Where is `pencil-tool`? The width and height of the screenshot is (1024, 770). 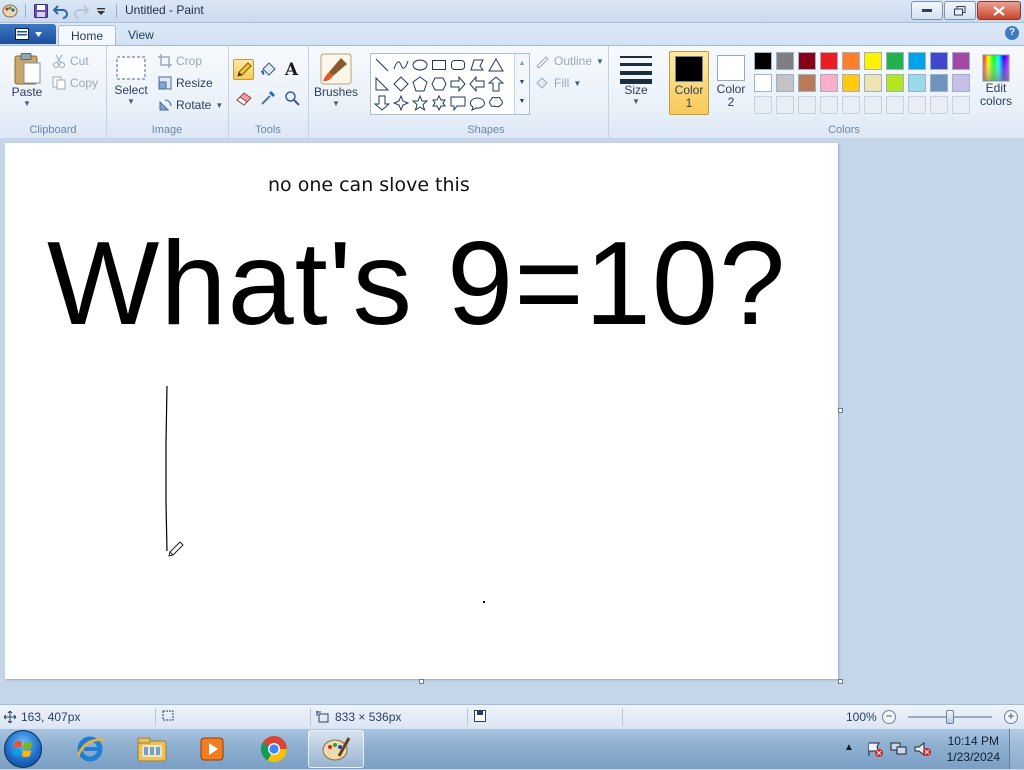
pencil-tool is located at coordinates (243, 69).